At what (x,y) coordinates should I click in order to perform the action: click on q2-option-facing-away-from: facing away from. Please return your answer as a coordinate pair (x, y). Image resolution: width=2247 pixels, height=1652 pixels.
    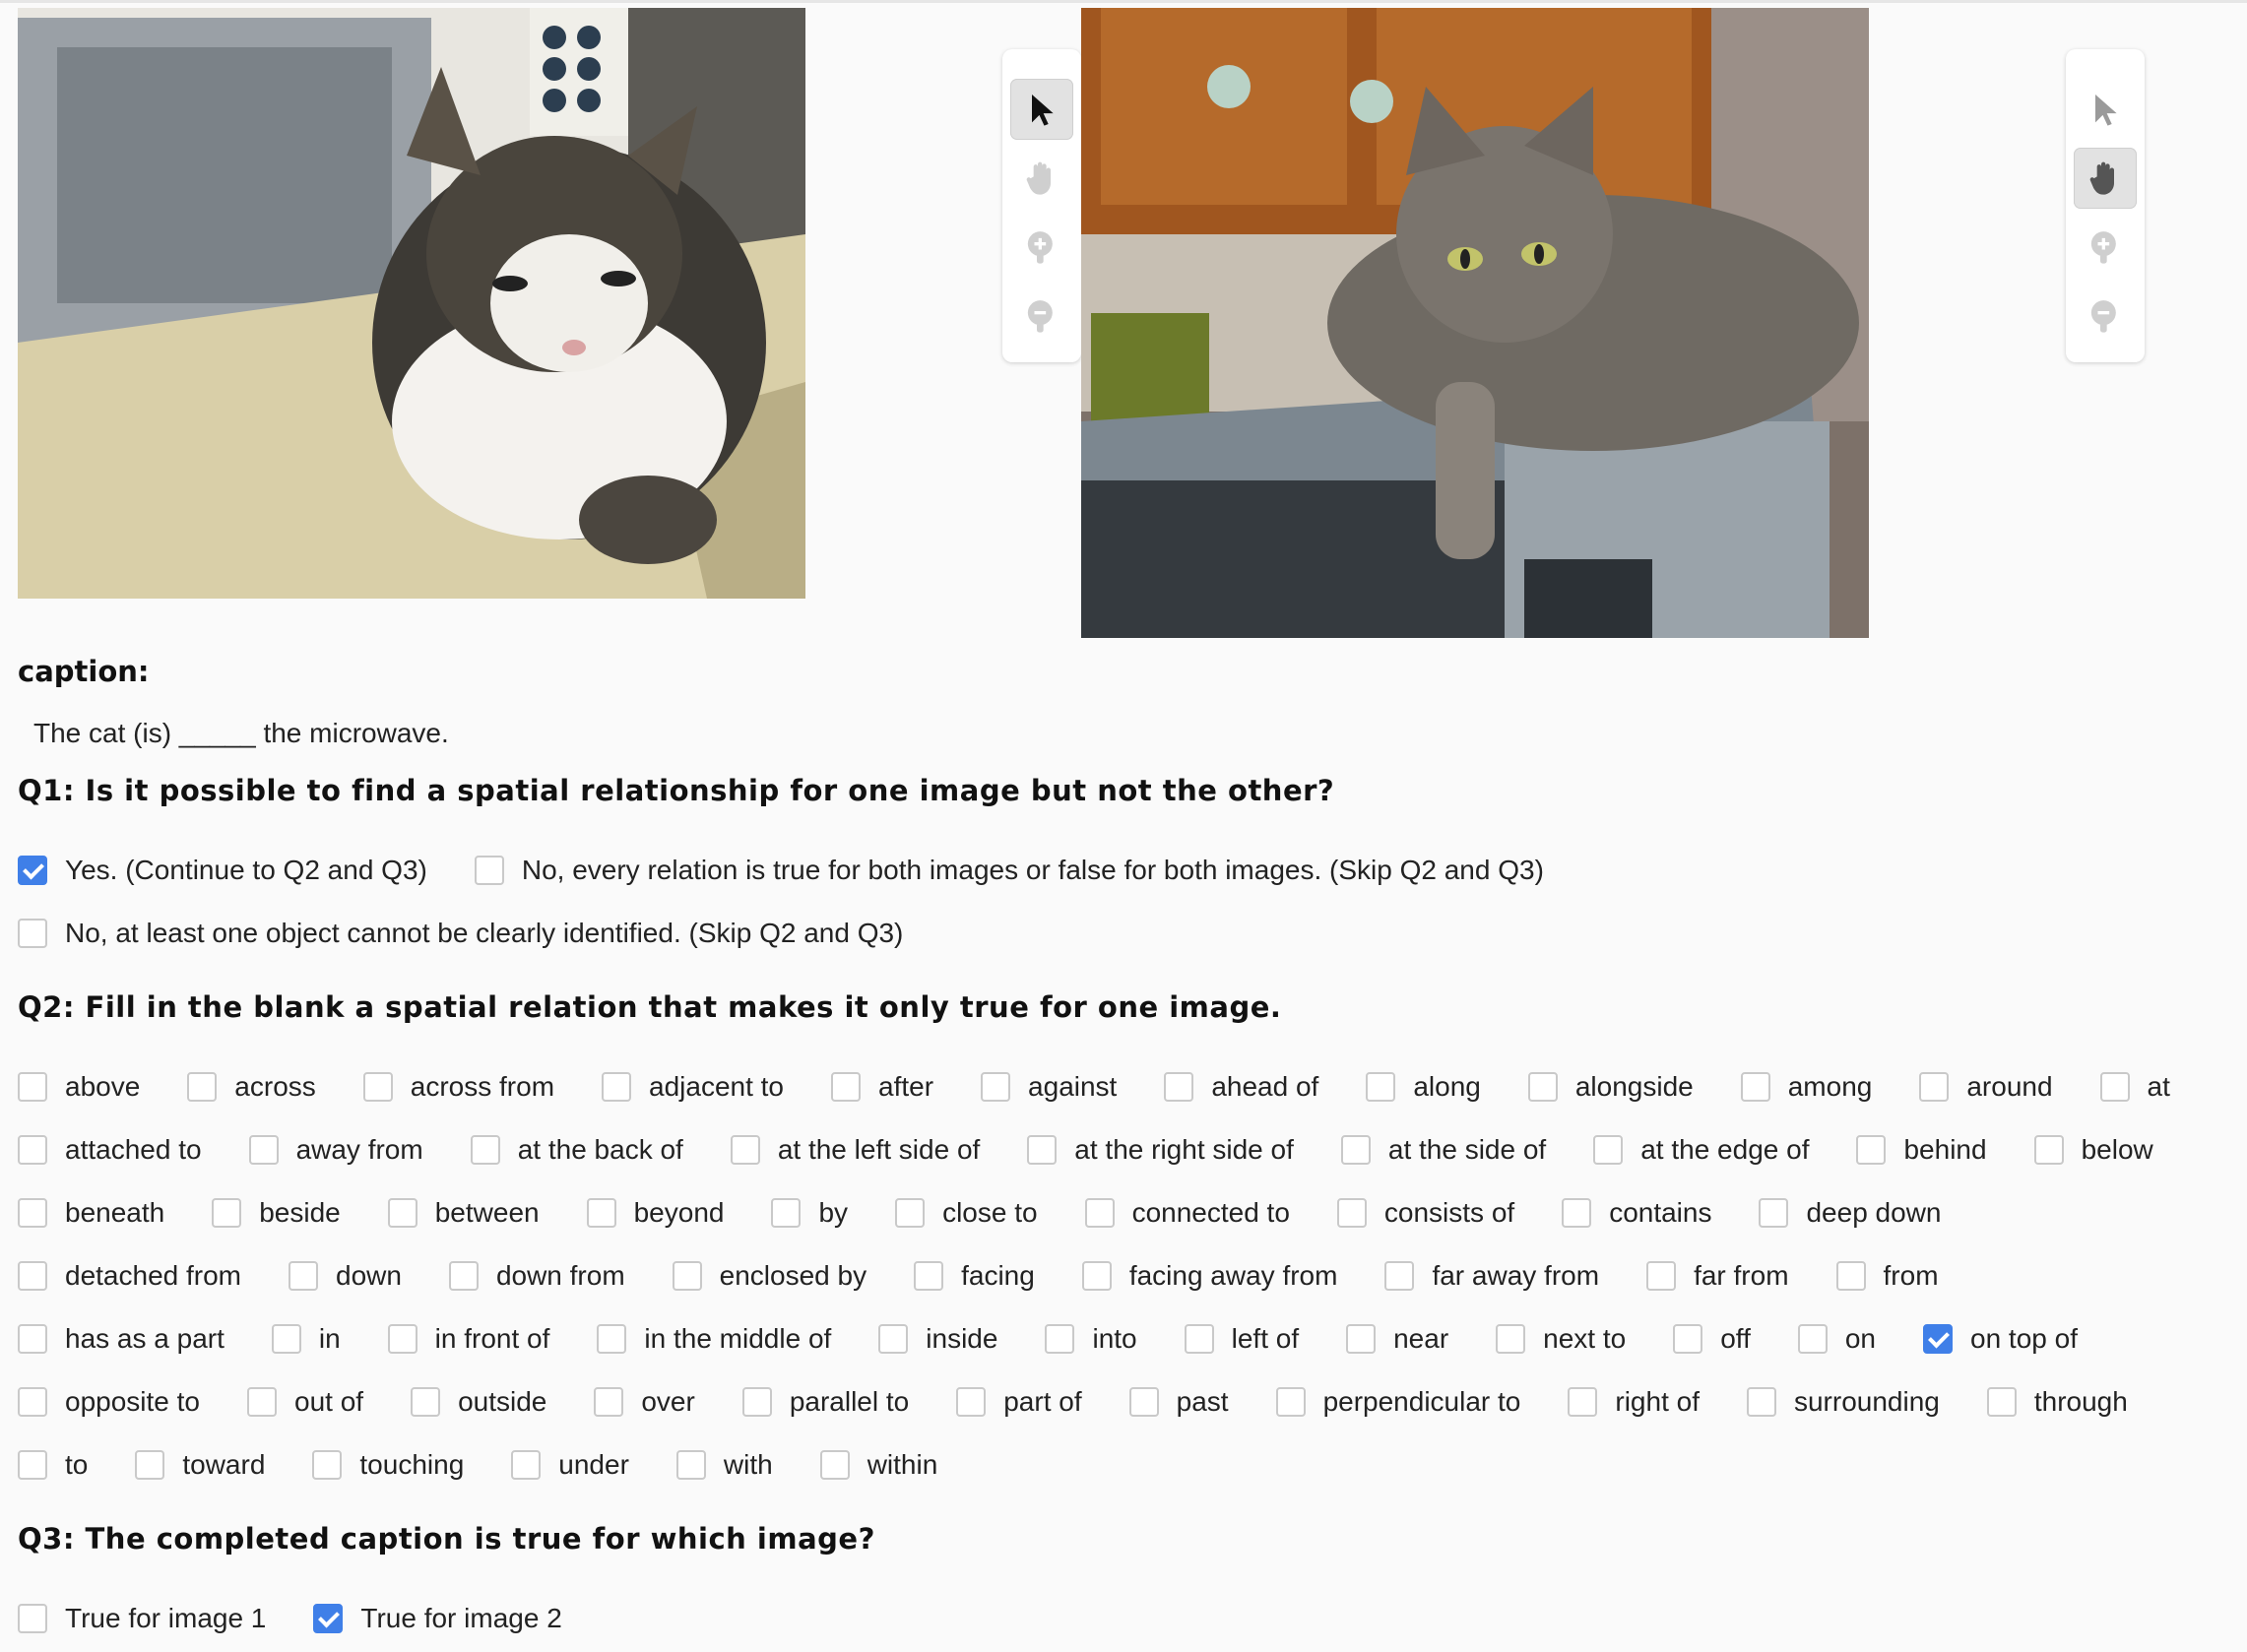
    Looking at the image, I should click on (1209, 1276).